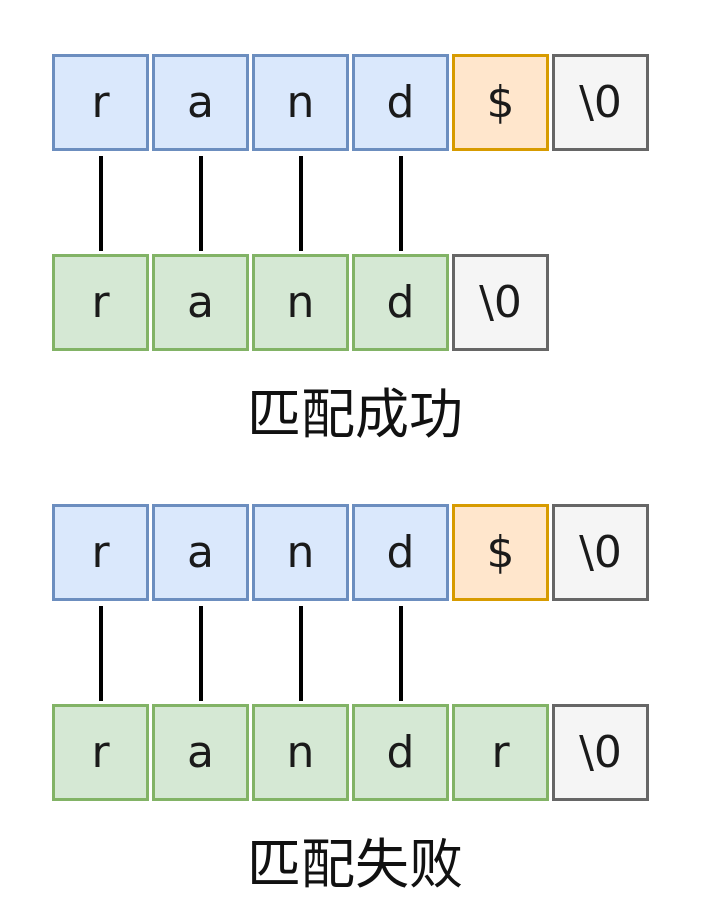 The image size is (710, 905). I want to click on bottom-cell-extra: r, so click(500, 752).